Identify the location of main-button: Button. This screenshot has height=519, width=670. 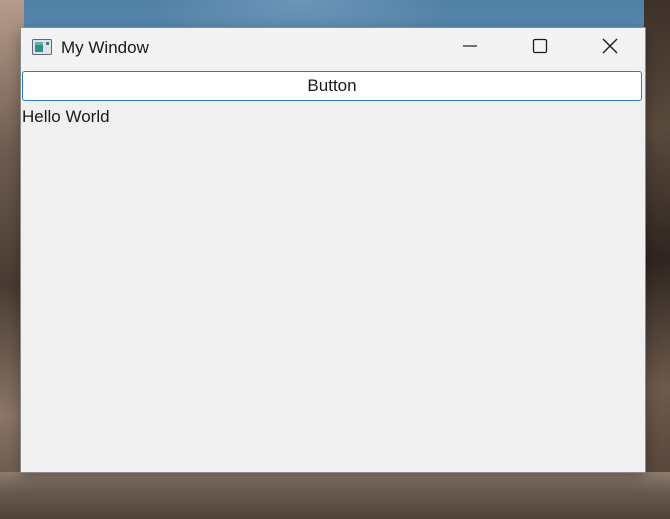
(332, 86).